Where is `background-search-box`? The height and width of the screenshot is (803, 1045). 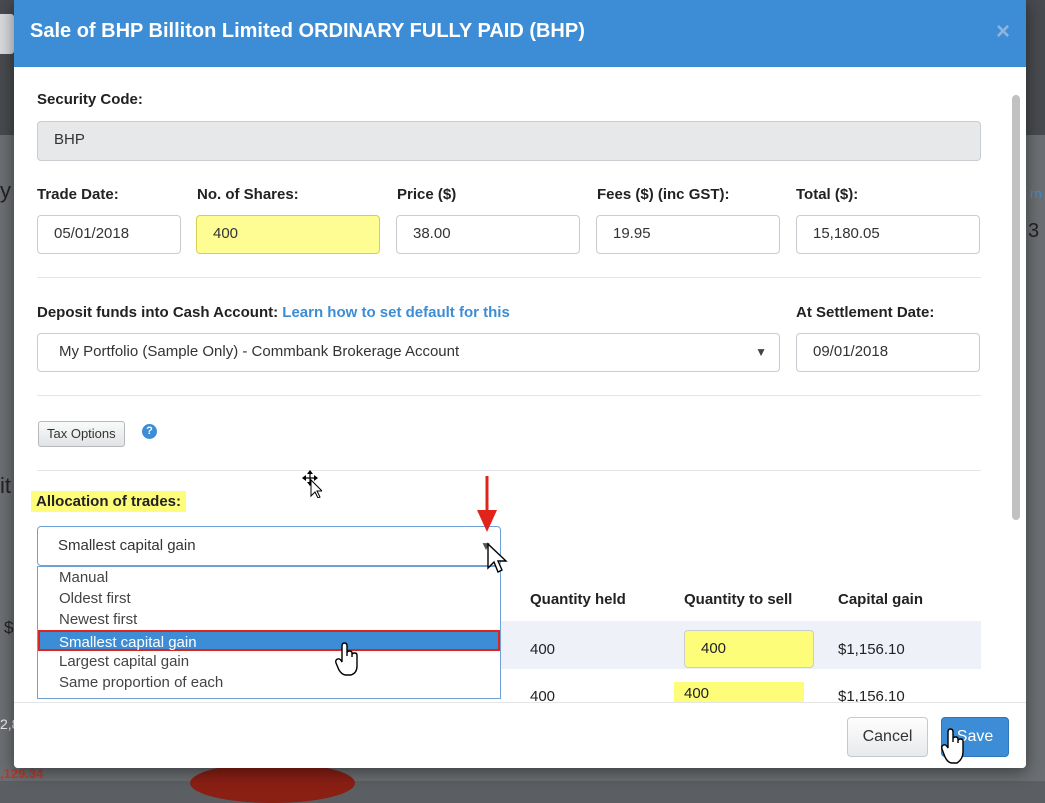
background-search-box is located at coordinates (7, 34).